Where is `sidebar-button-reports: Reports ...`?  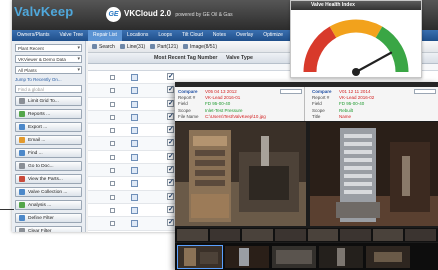 sidebar-button-reports: Reports ... is located at coordinates (48, 114).